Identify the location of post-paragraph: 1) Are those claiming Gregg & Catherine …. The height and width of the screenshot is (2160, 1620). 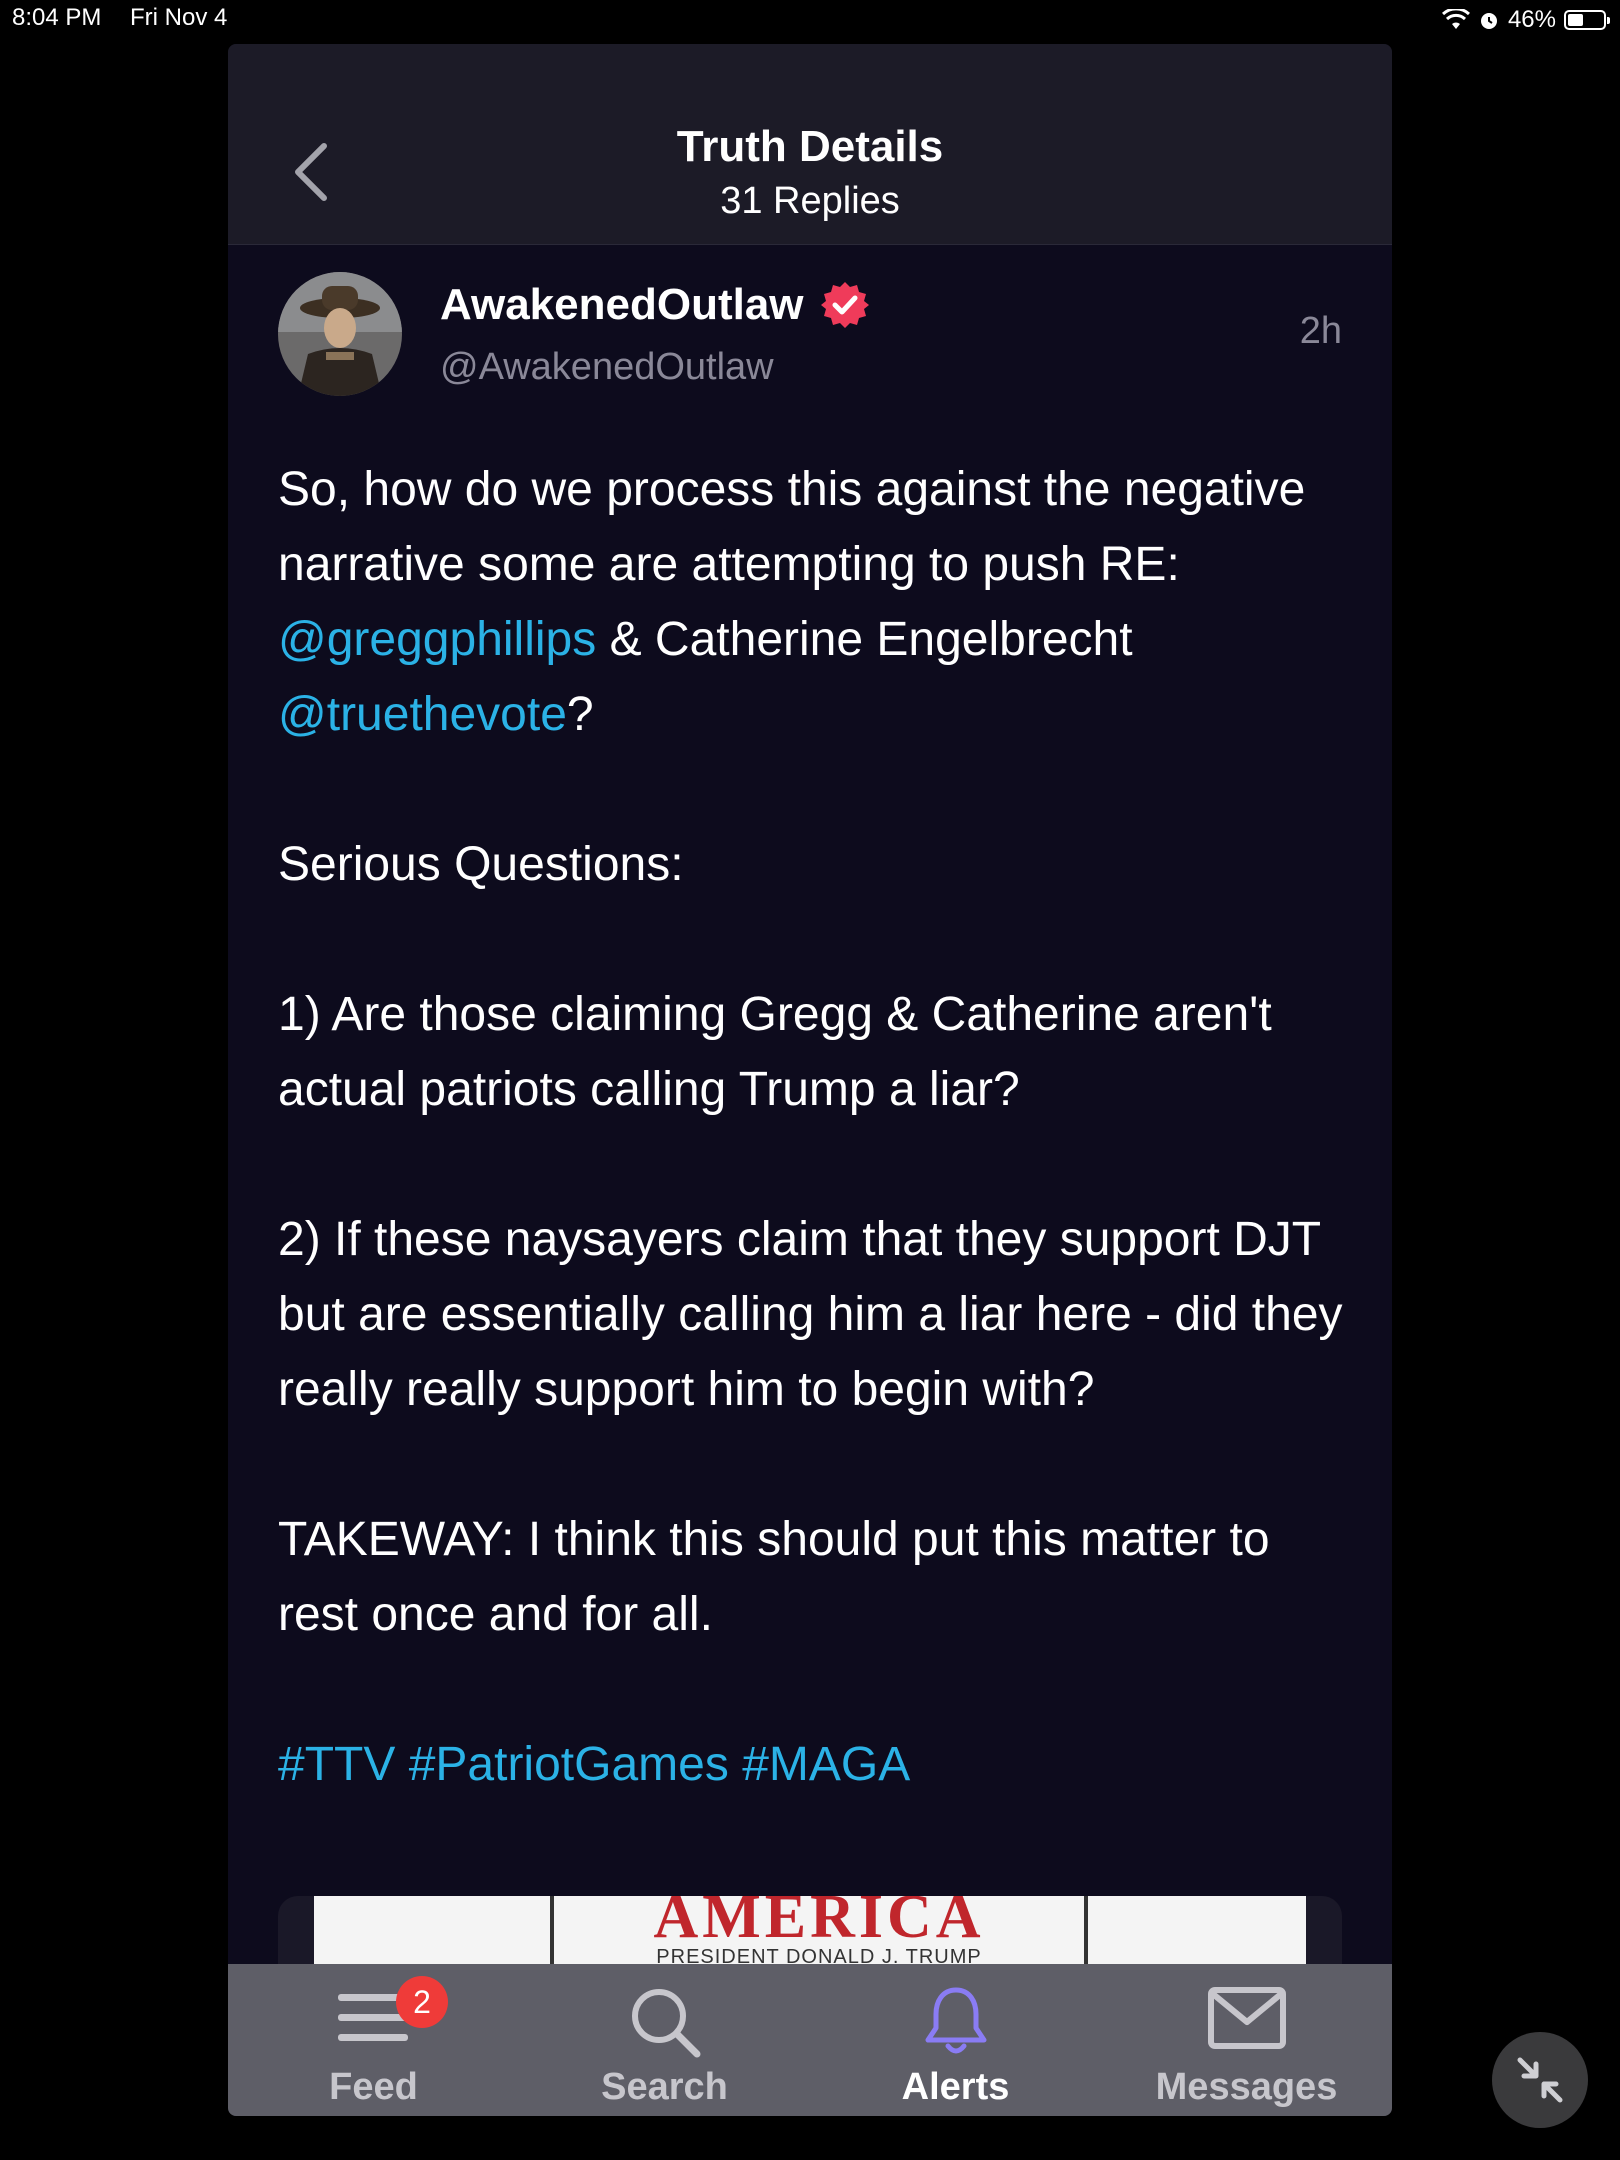
(775, 1052).